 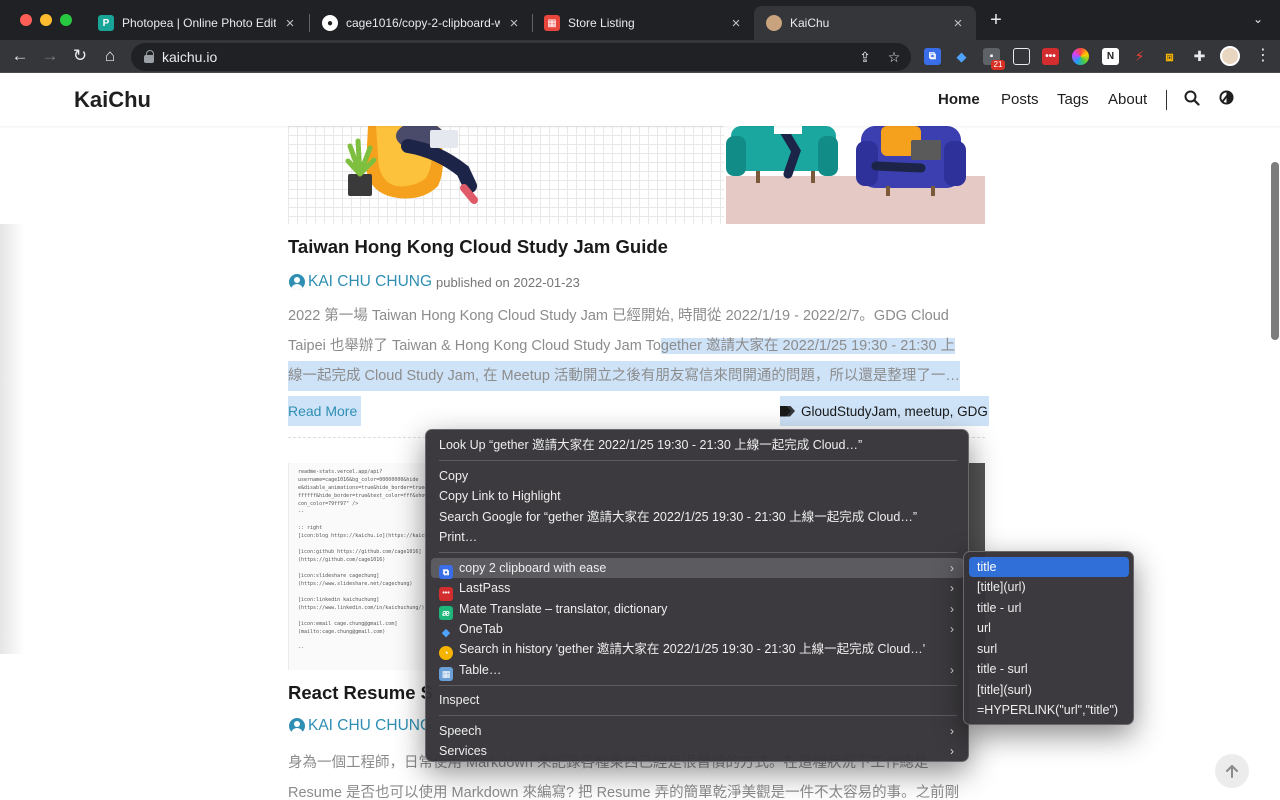 I want to click on menu-separator, so click(x=698, y=715).